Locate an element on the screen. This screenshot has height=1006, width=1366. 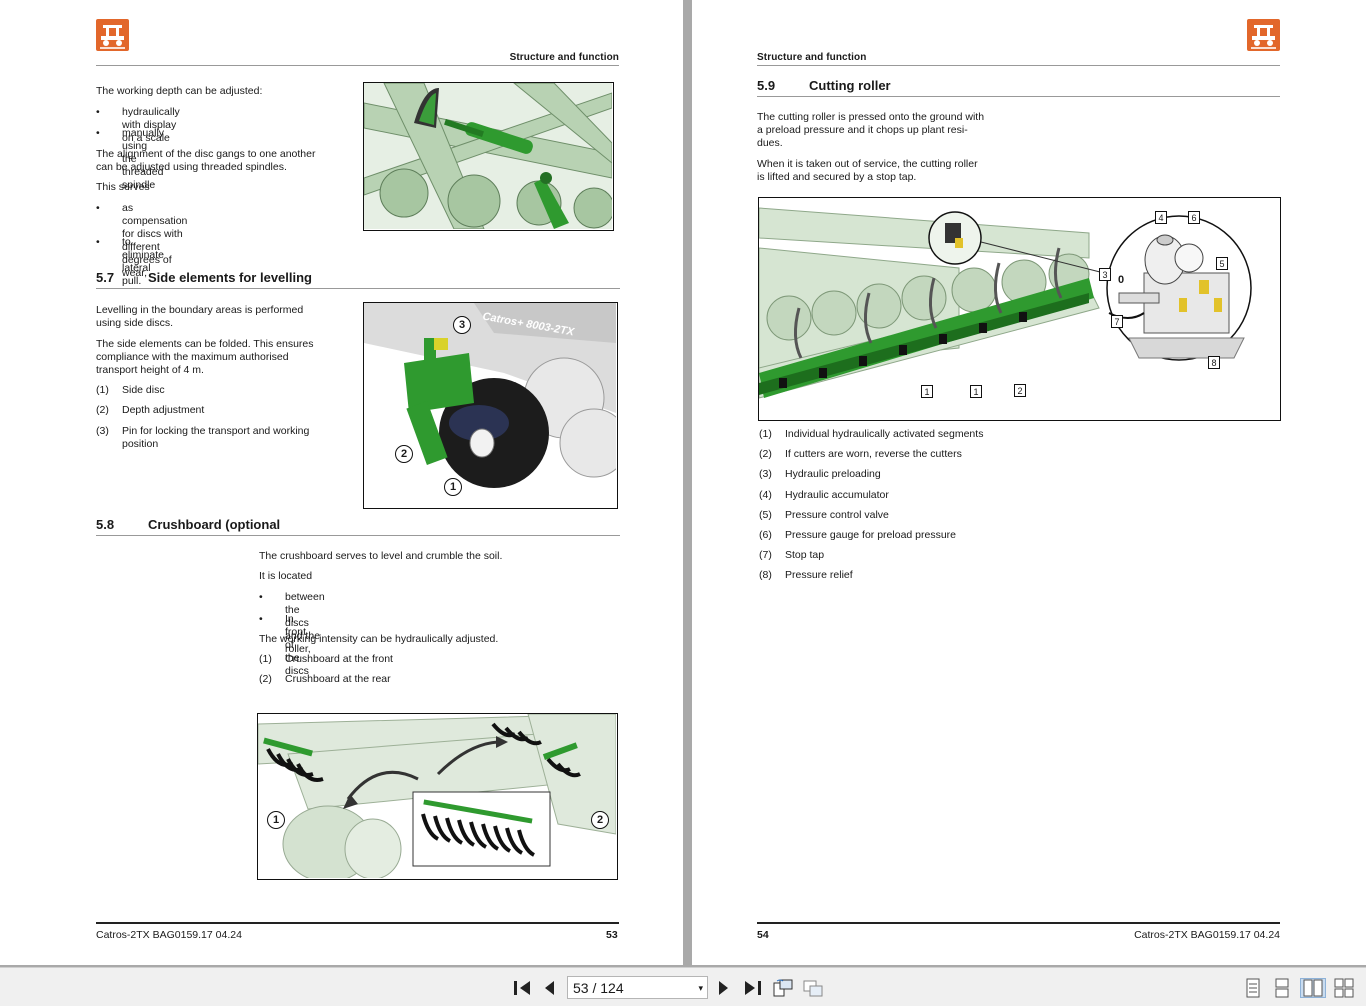
first-page-icon is located at coordinates (522, 988).